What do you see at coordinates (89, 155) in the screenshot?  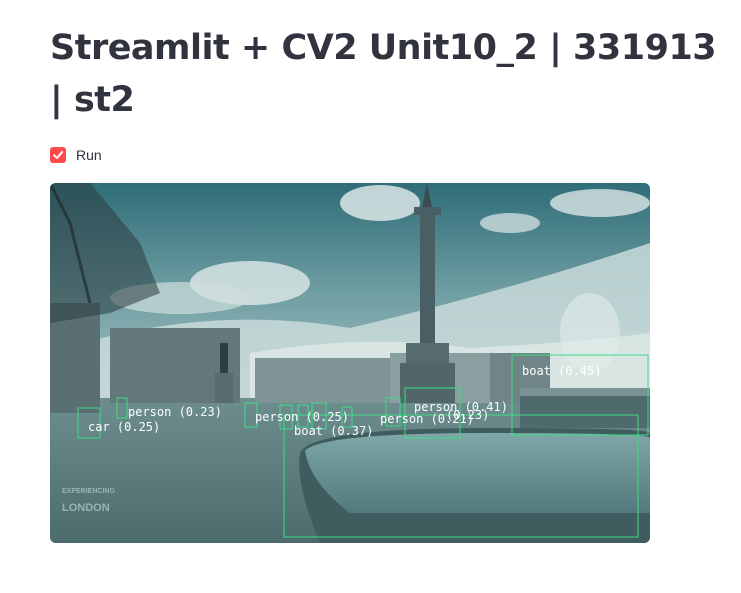 I see `run-label: Run` at bounding box center [89, 155].